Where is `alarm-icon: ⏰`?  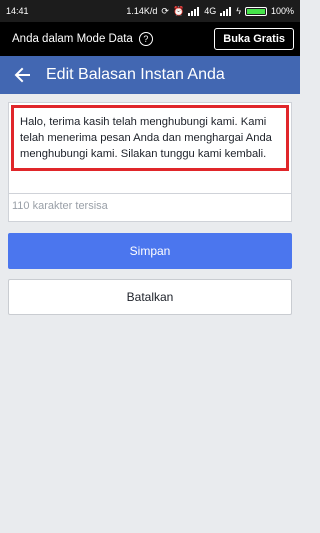 alarm-icon: ⏰ is located at coordinates (178, 10).